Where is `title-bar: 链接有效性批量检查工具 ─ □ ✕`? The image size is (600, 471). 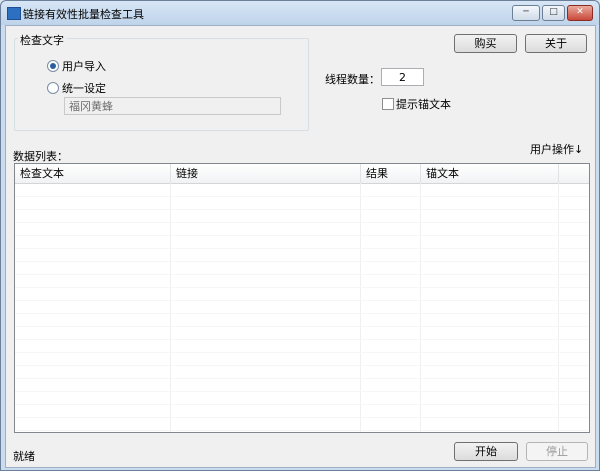 title-bar: 链接有效性批量检查工具 ─ □ ✕ is located at coordinates (300, 13).